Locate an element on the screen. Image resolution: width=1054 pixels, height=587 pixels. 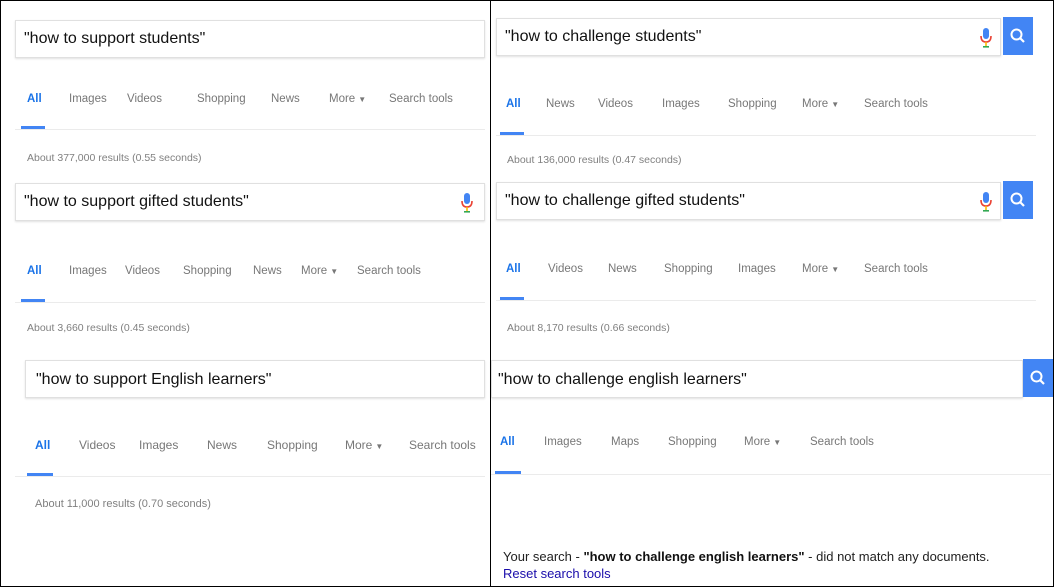
result-stats: About 3,660 results (0.45 seconds) is located at coordinates (108, 328).